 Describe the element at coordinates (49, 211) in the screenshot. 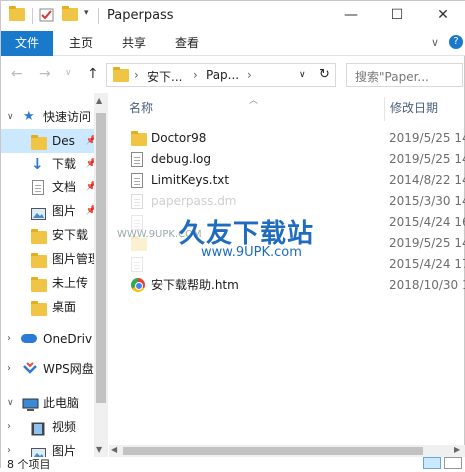

I see `nav-item-pictures: 图片 📌` at that location.